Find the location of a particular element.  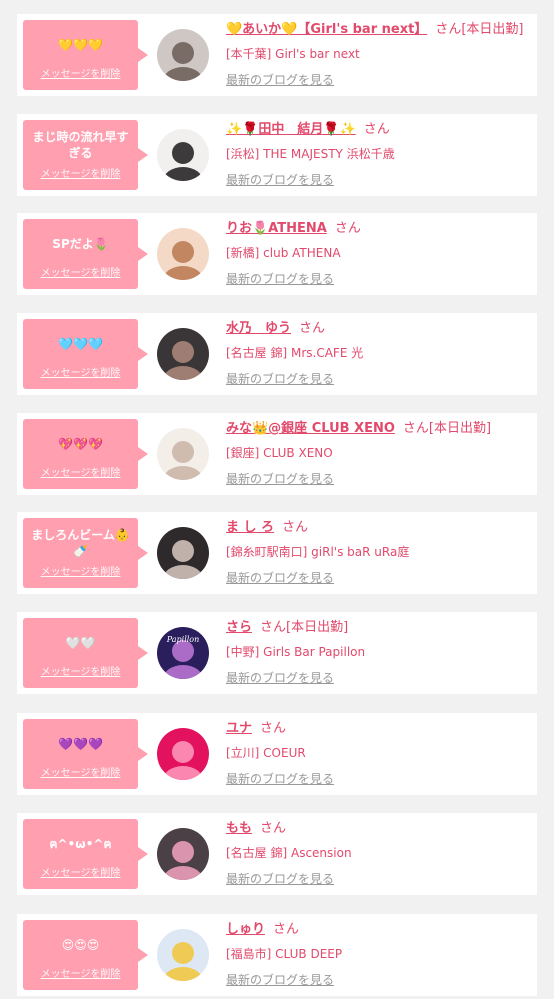

message-bubble: まじ時の流れ早すぎる メッセージを削除 is located at coordinates (85, 155).